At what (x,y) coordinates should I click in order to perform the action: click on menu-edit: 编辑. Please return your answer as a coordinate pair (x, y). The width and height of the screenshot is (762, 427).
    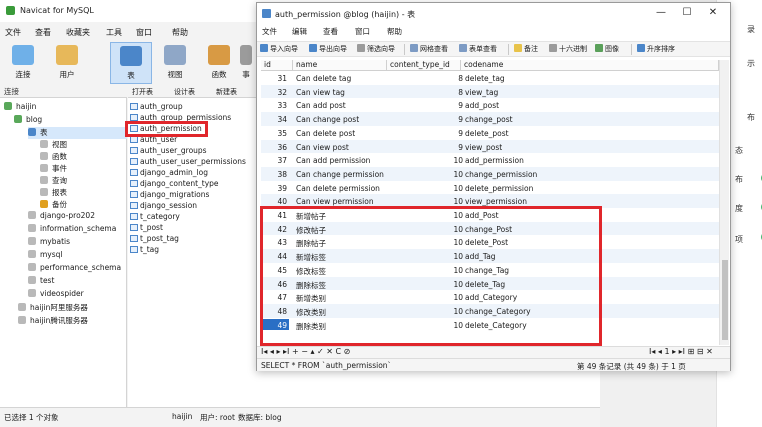
    Looking at the image, I should click on (299, 31).